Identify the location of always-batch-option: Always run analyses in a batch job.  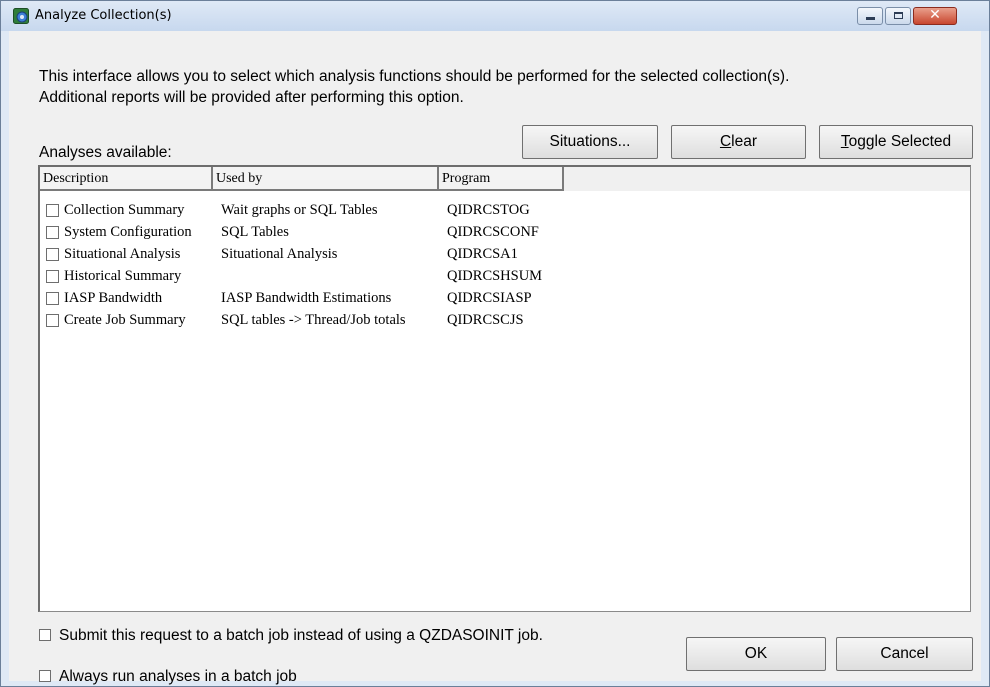
(168, 677).